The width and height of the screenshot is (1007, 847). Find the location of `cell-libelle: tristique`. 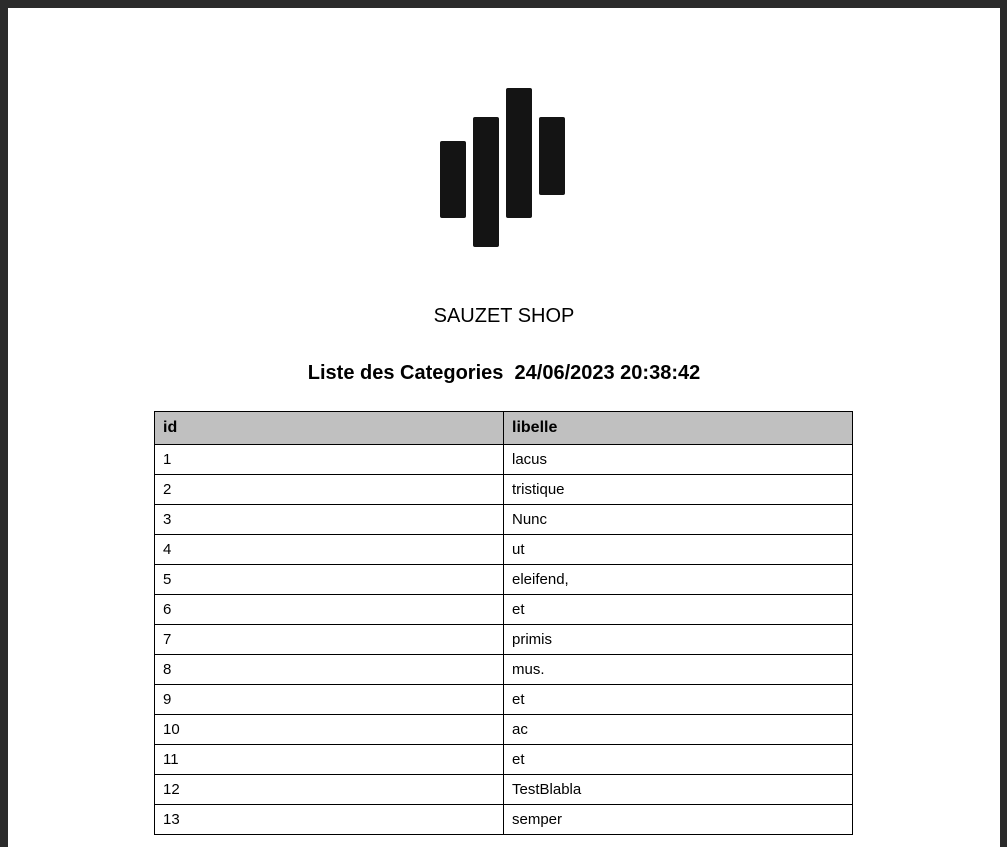

cell-libelle: tristique is located at coordinates (678, 489).